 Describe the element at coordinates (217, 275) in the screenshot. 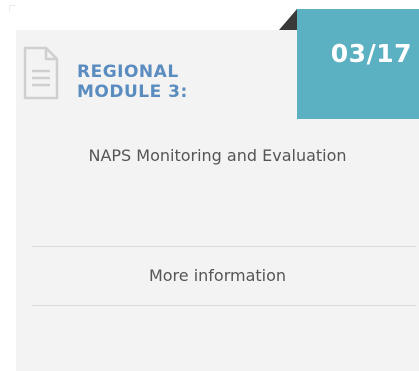

I see `more-information-link: More information` at that location.